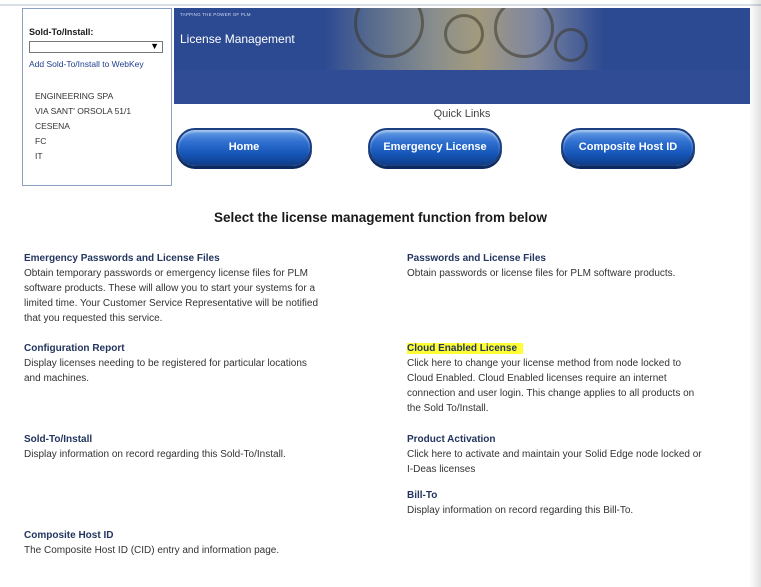  What do you see at coordinates (154, 46) in the screenshot?
I see `dropdown-arrow-icon: ▼` at bounding box center [154, 46].